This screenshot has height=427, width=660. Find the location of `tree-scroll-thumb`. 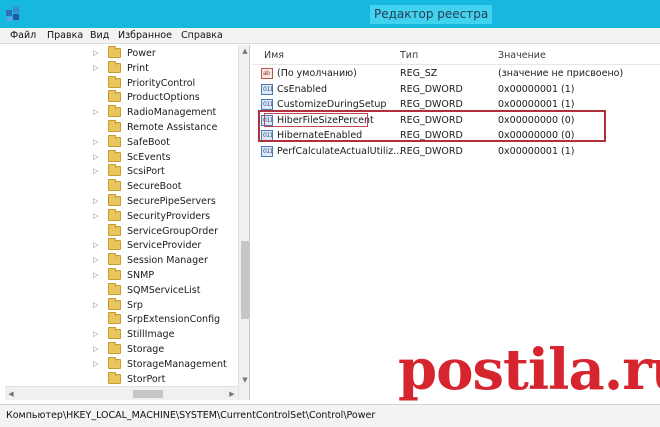

tree-scroll-thumb is located at coordinates (245, 280).